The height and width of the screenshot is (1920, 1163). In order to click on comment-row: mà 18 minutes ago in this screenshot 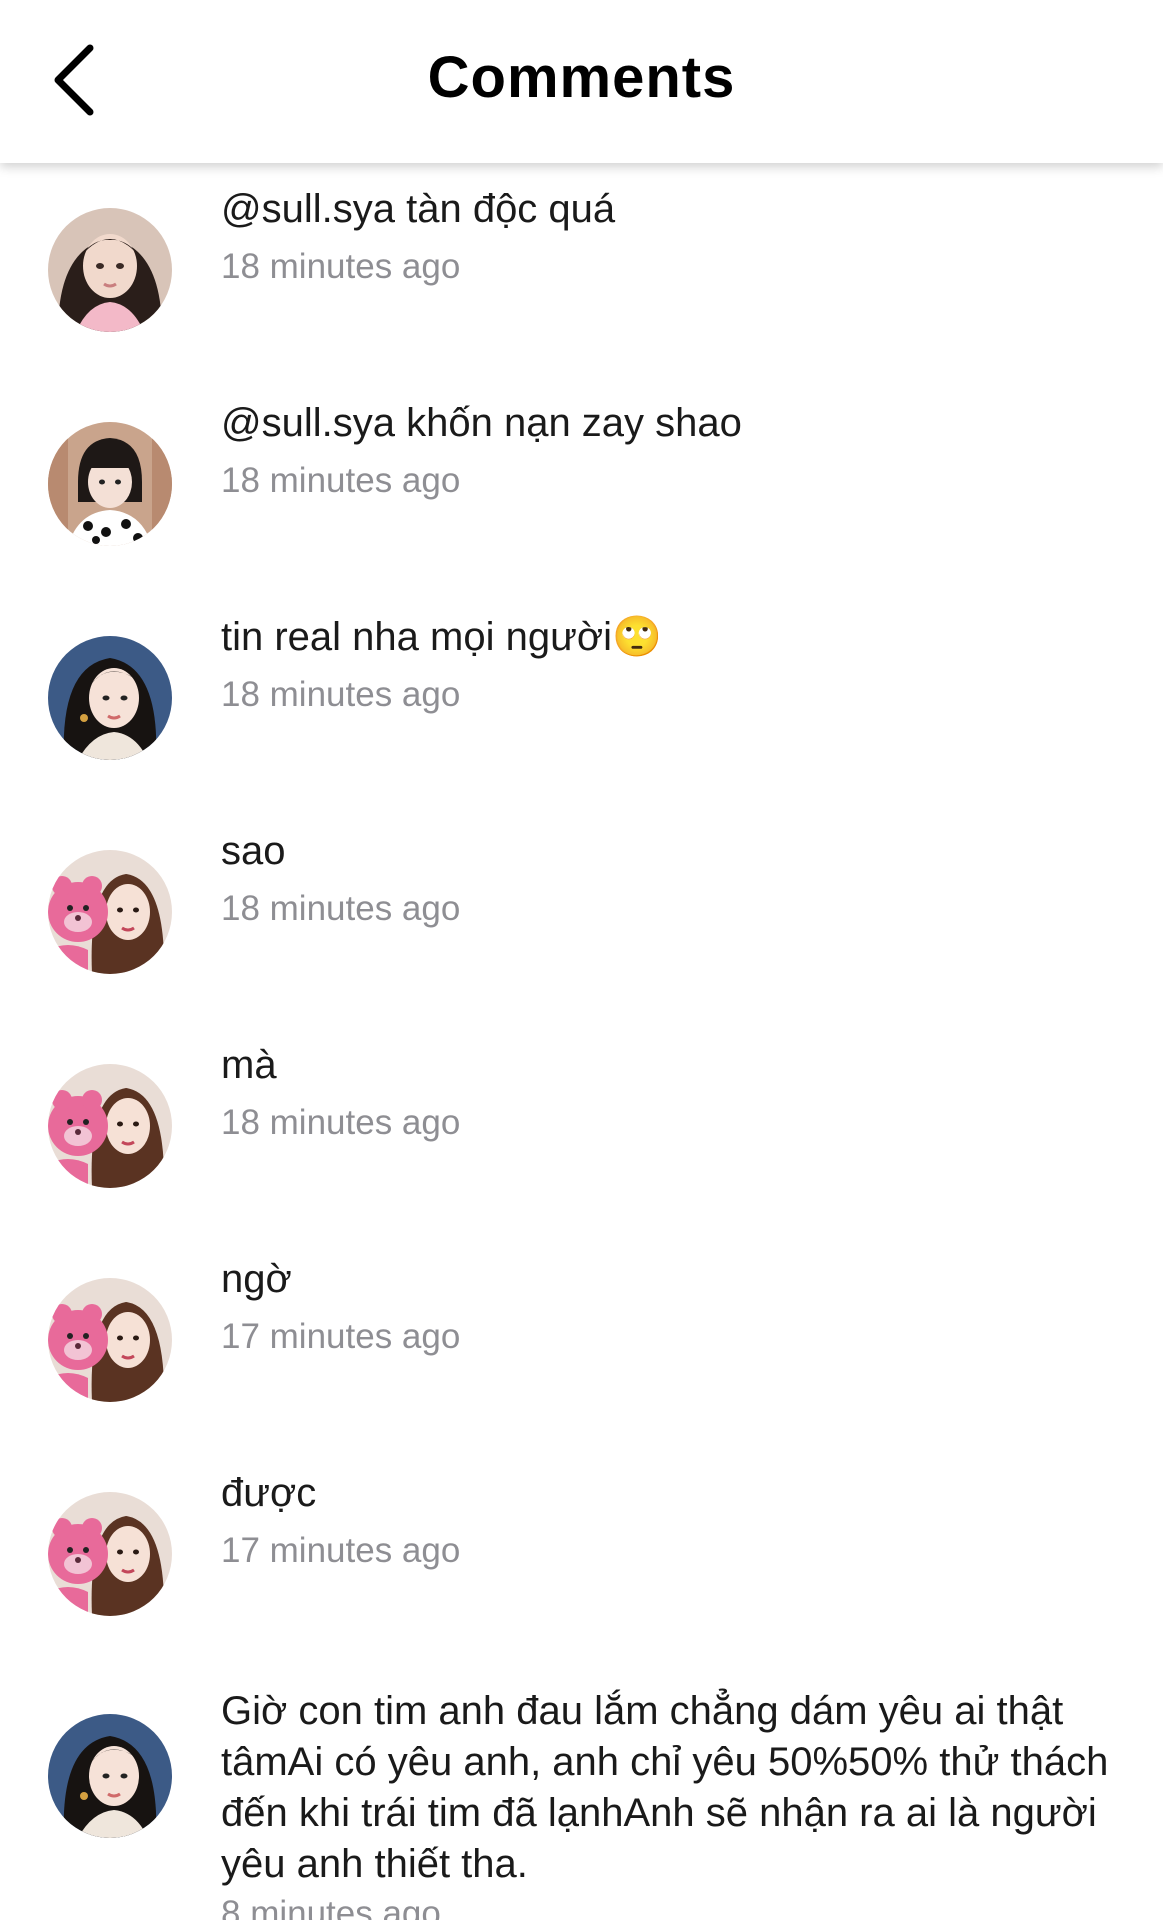, I will do `click(581, 1126)`.